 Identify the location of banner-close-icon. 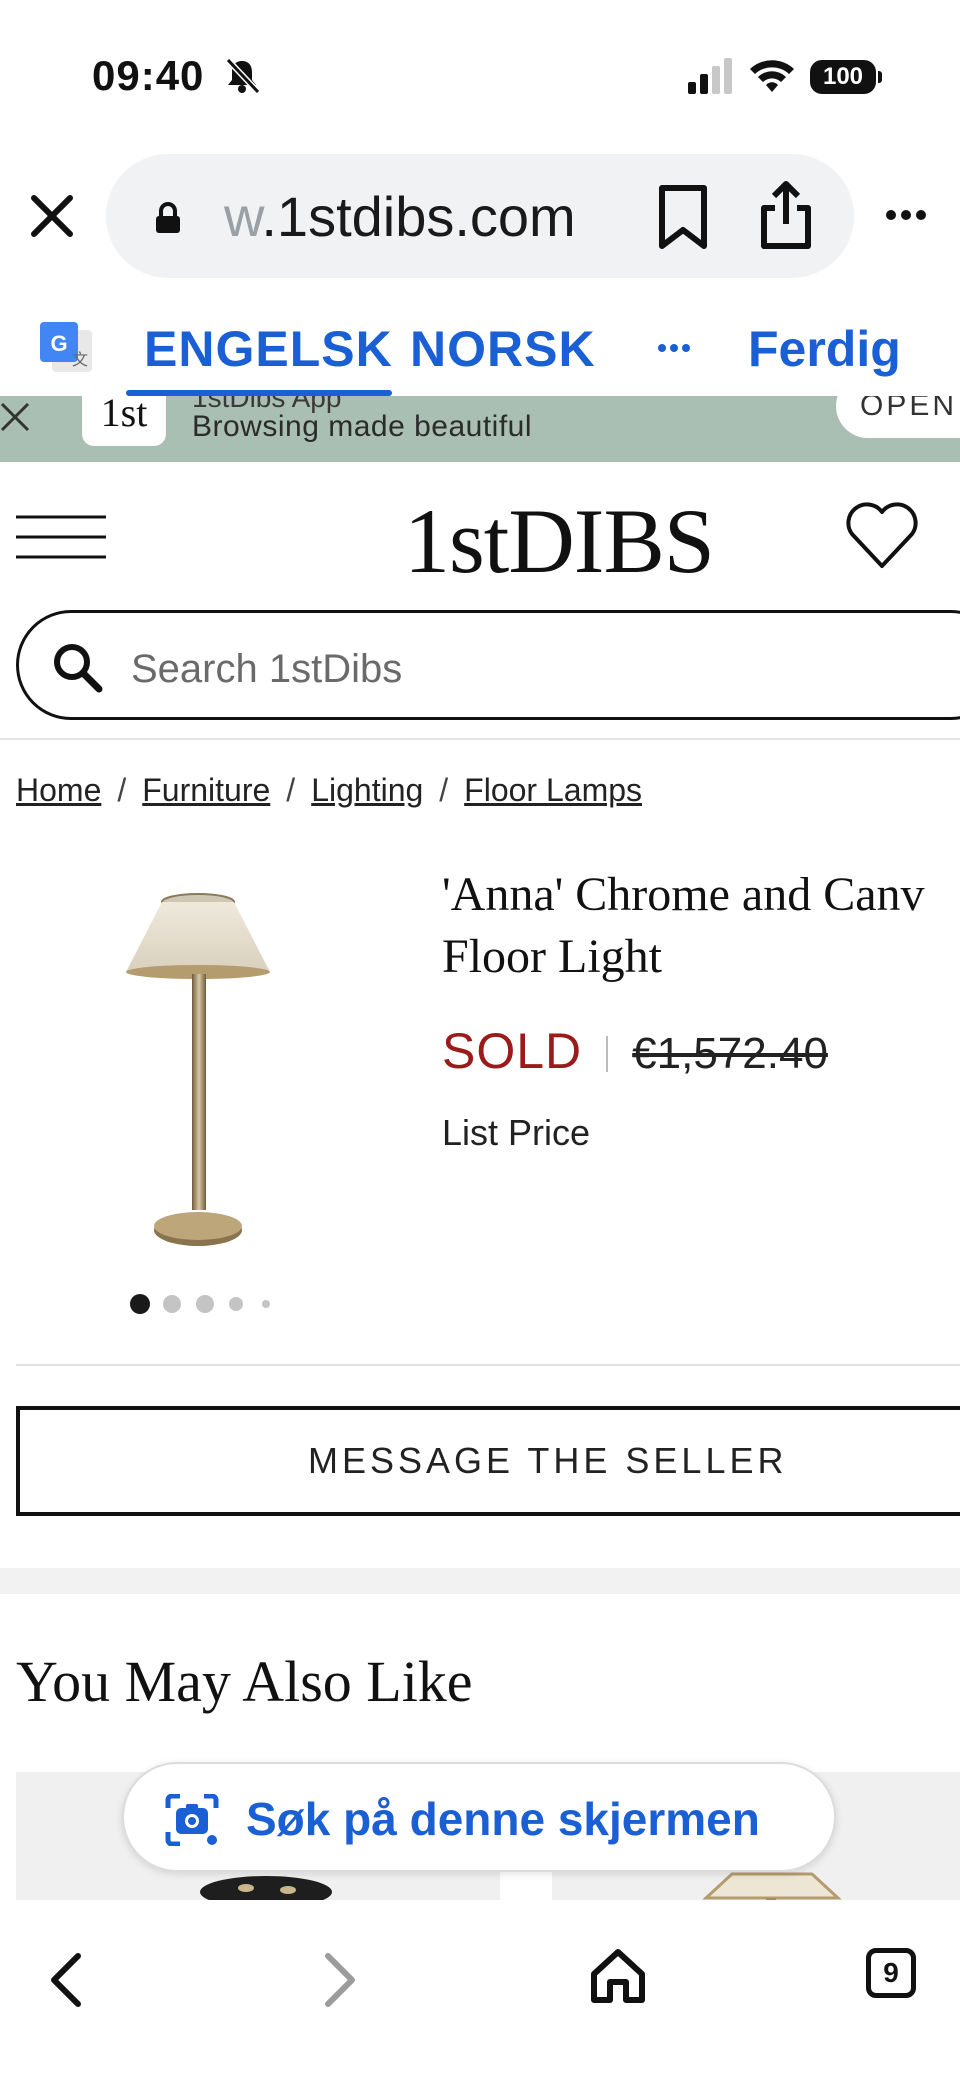
(16, 418).